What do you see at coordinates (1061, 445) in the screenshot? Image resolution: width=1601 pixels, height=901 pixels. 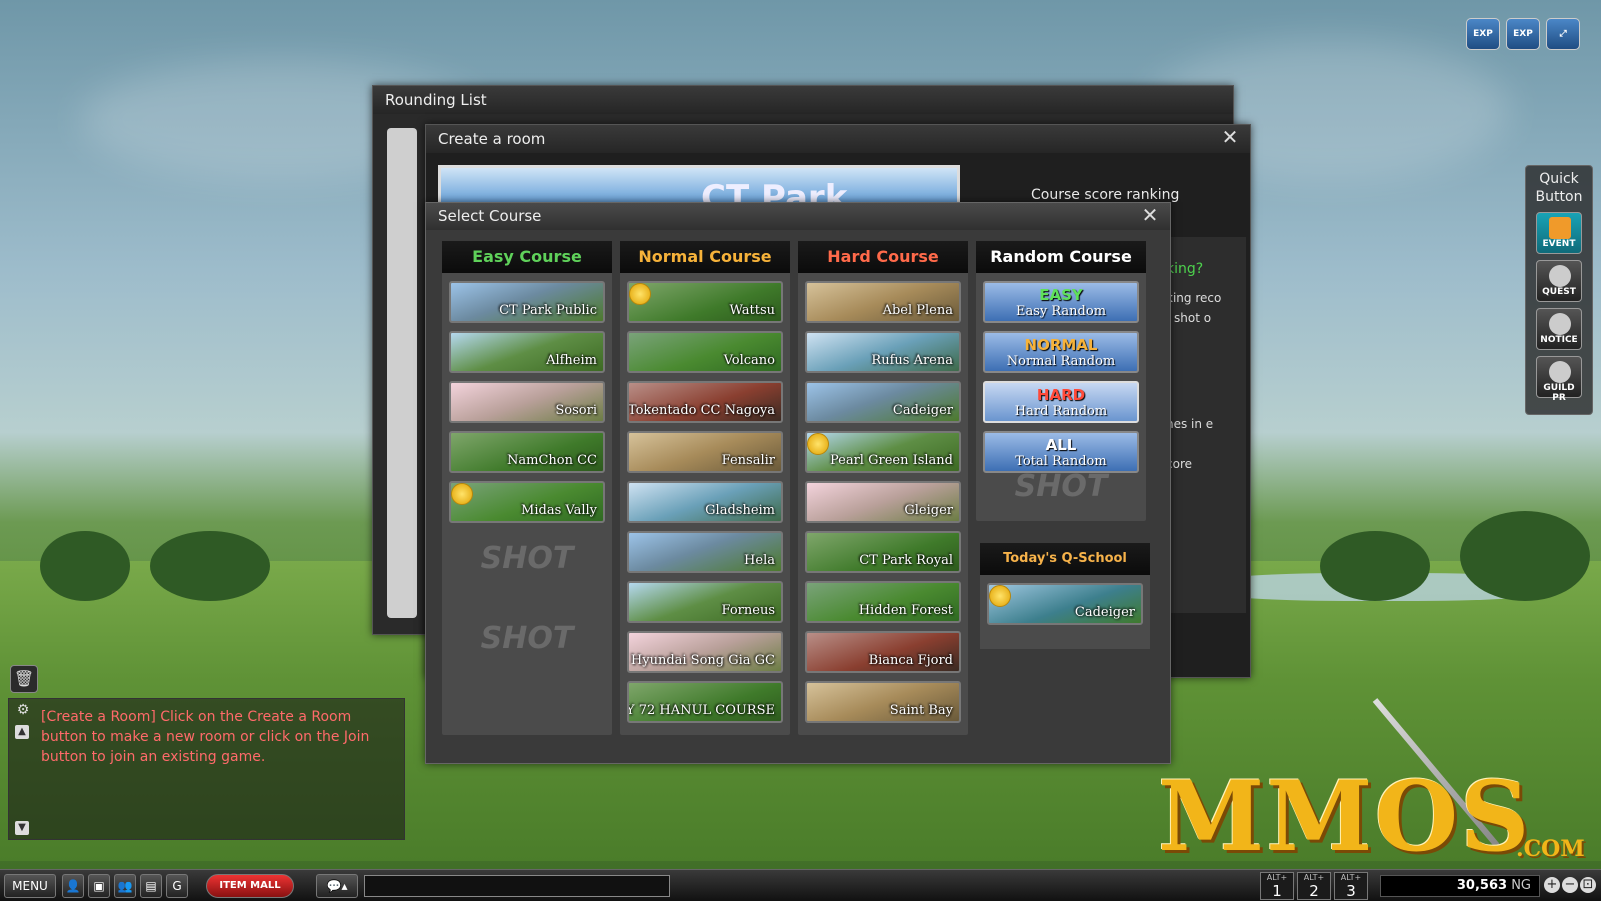 I see `random-level-label: ALL` at bounding box center [1061, 445].